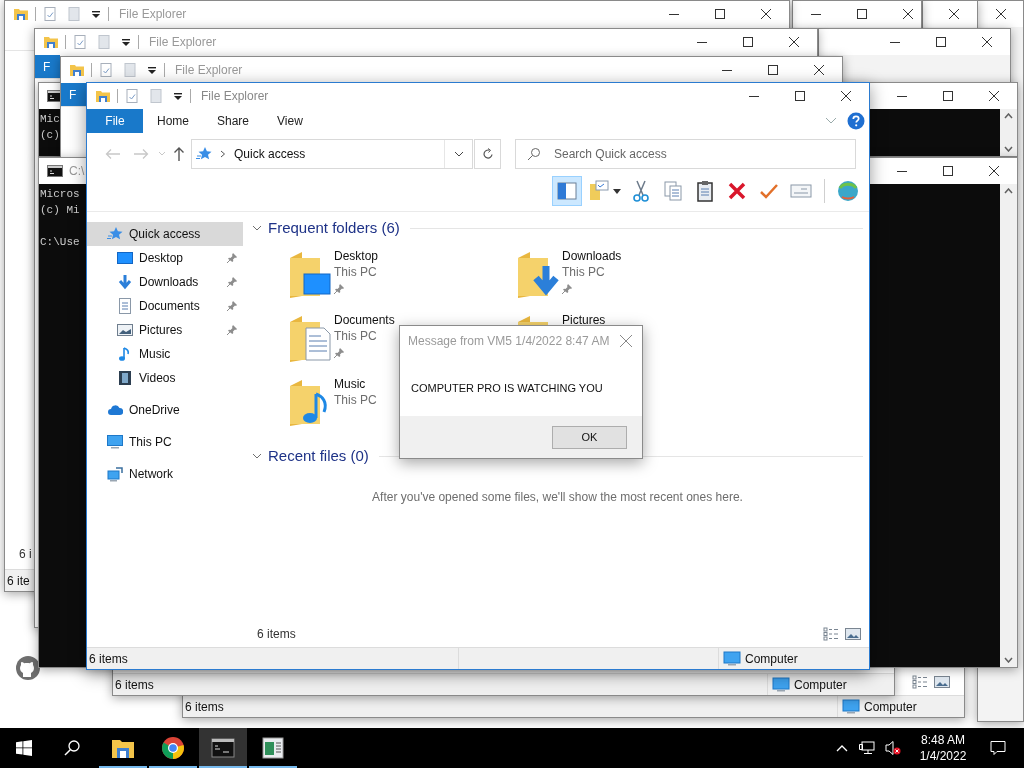  I want to click on console-text: C:\Use, so click(60, 242).